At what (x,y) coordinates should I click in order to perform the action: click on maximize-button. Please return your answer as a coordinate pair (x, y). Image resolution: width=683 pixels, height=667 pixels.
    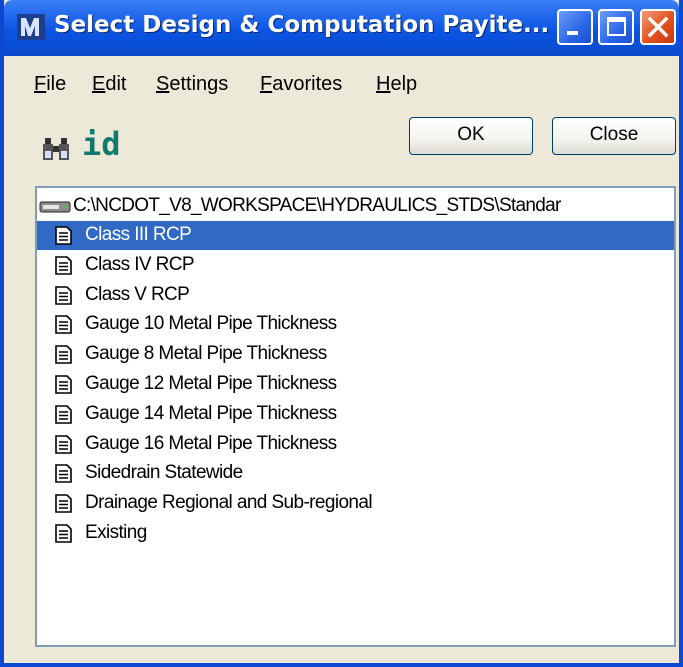
    Looking at the image, I should click on (616, 27).